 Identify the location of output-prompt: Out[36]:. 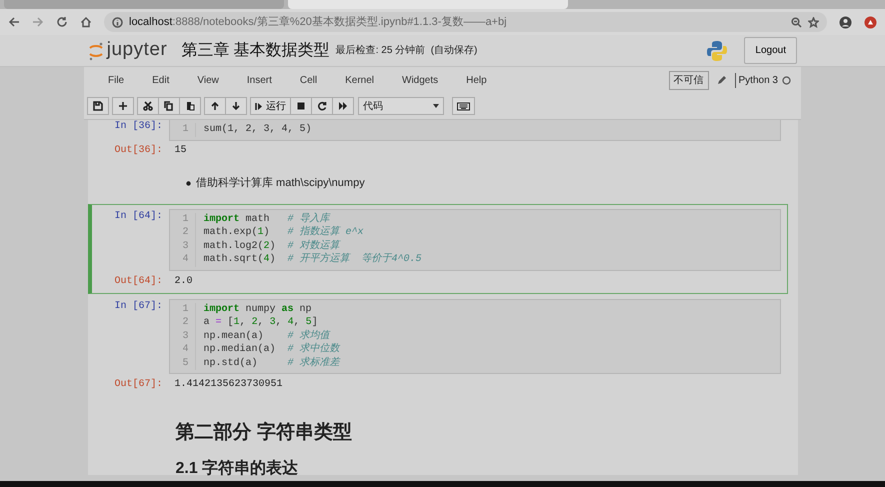
(138, 151).